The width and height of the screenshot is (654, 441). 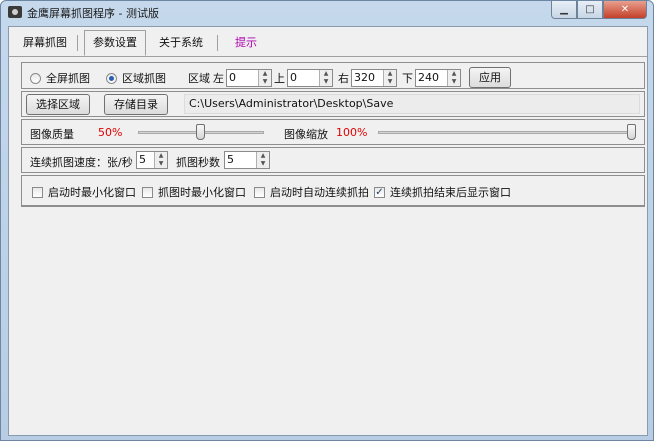 What do you see at coordinates (93, 13) in the screenshot?
I see `window-title: 金鹰屏幕抓图程序 - 测试版` at bounding box center [93, 13].